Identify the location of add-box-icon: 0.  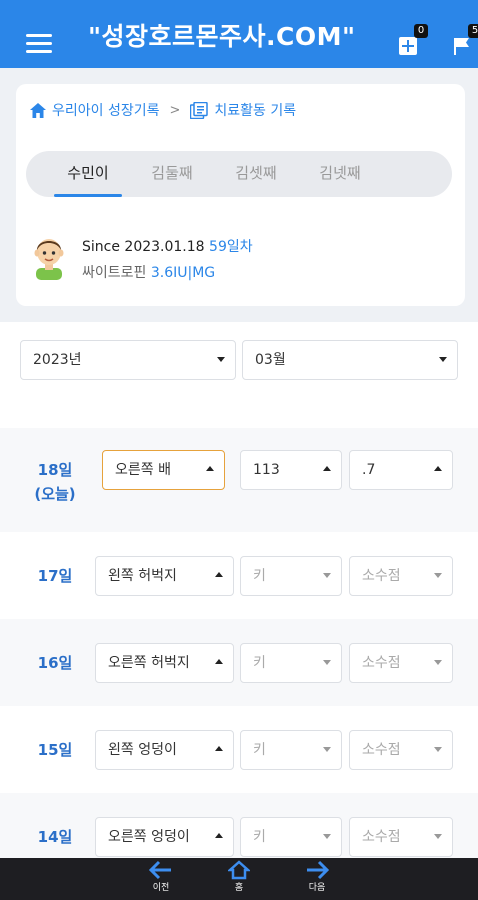
(413, 40).